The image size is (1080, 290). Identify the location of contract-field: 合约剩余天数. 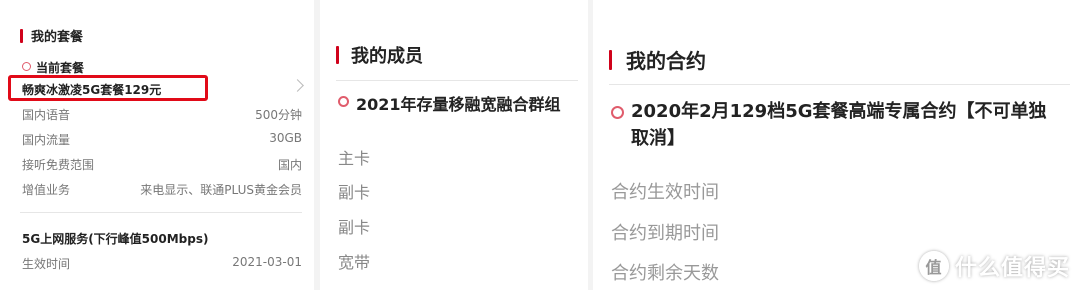
(665, 273).